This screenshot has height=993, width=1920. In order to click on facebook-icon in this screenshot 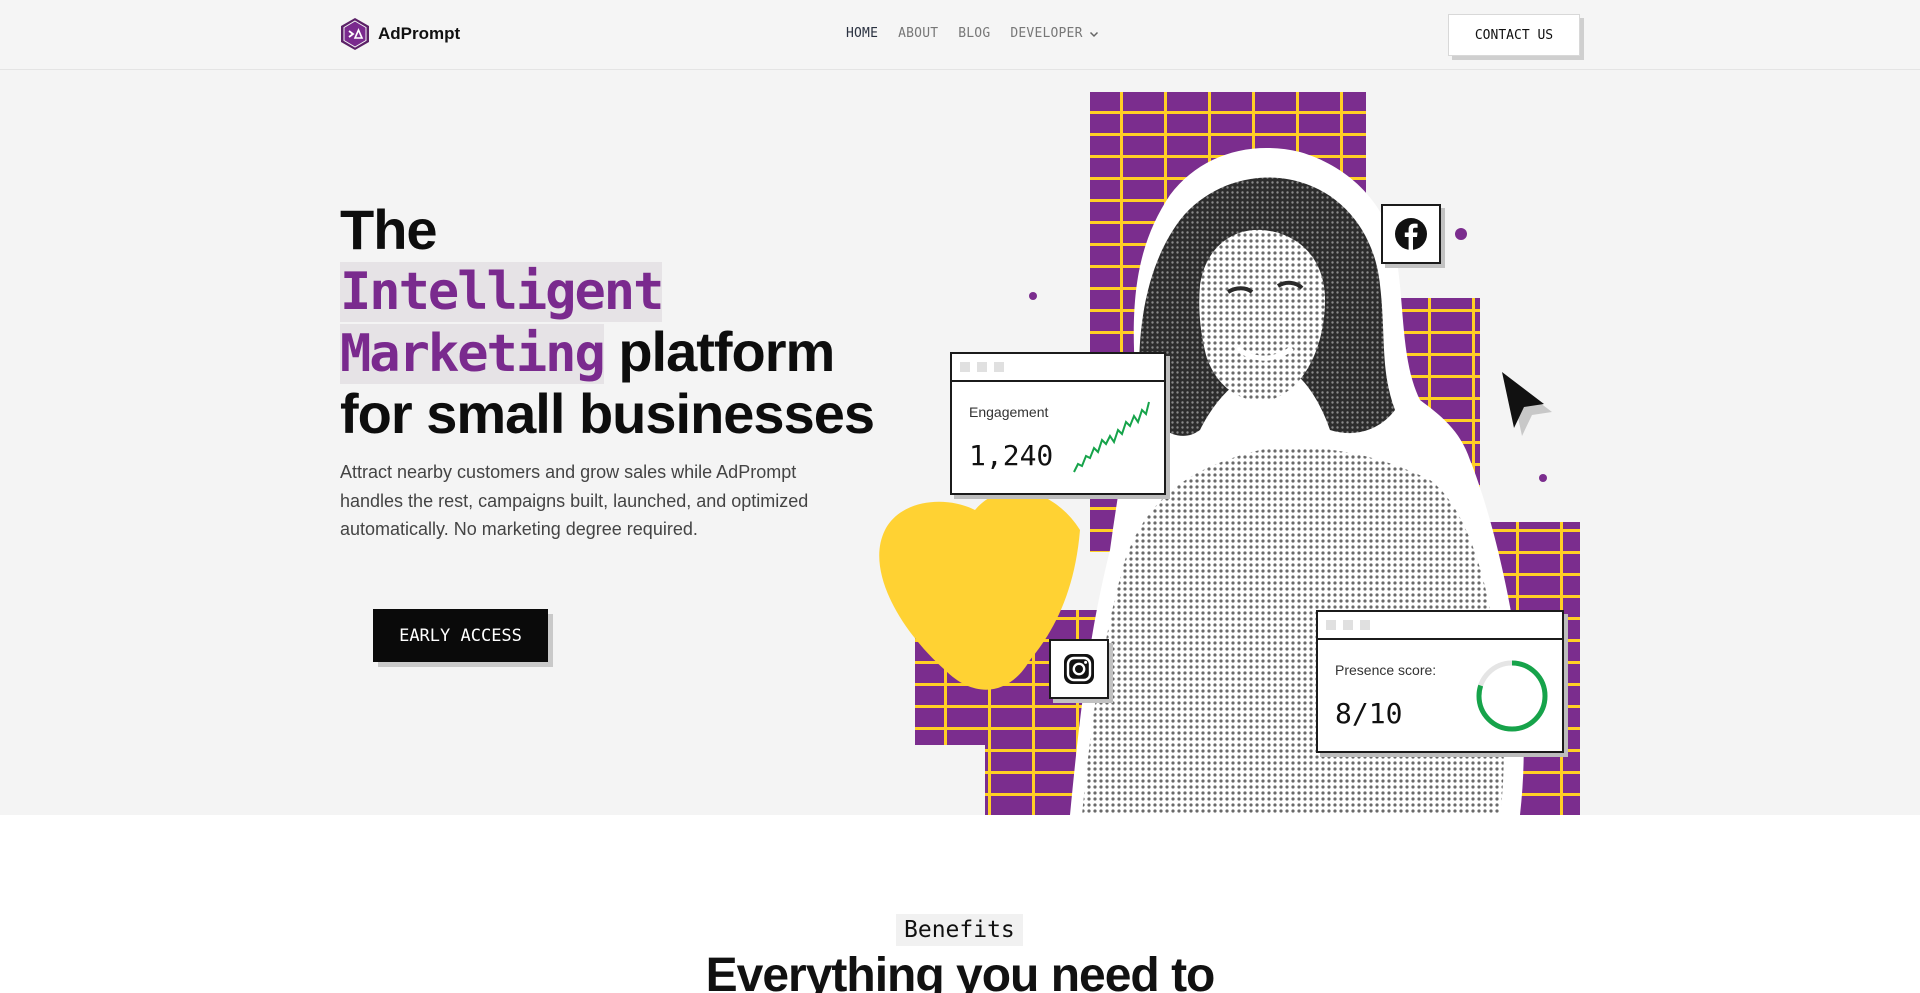, I will do `click(1411, 234)`.